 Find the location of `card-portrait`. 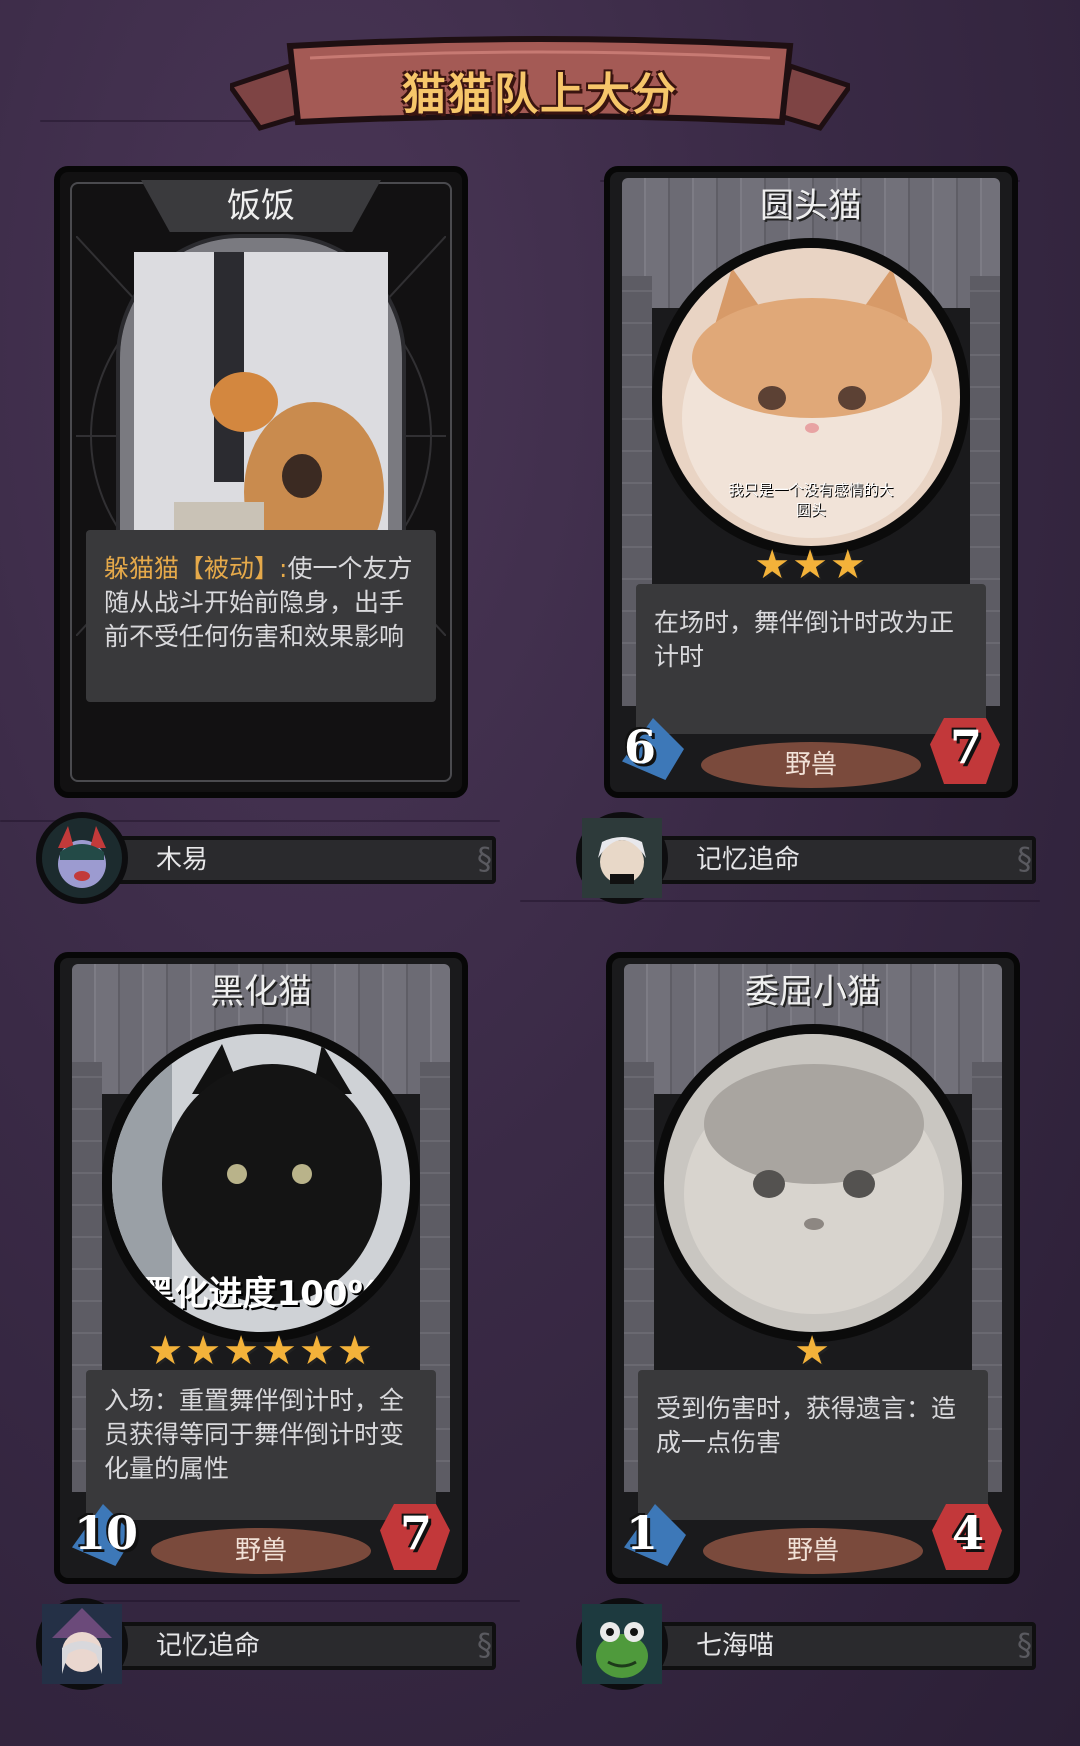

card-portrait is located at coordinates (813, 1183).